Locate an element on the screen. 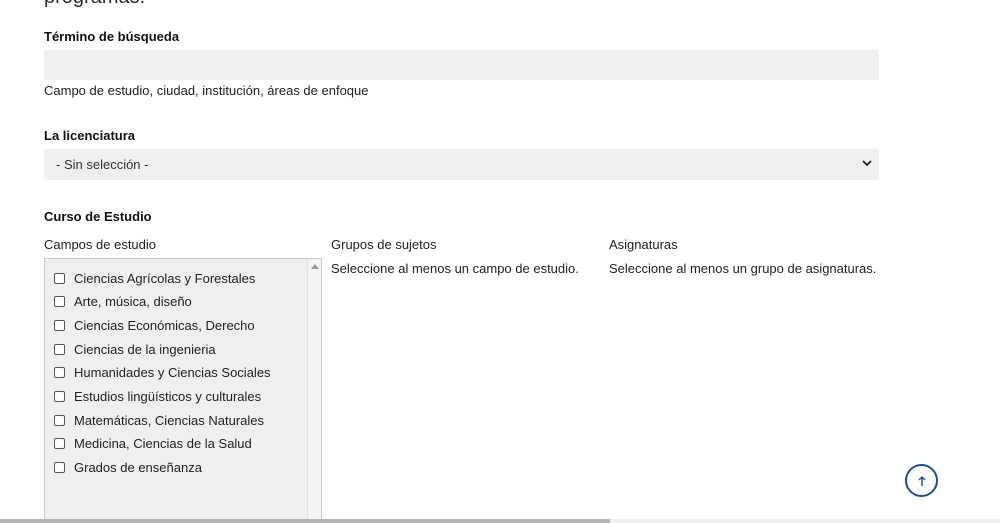  search-label: Término de búsqueda is located at coordinates (112, 36).